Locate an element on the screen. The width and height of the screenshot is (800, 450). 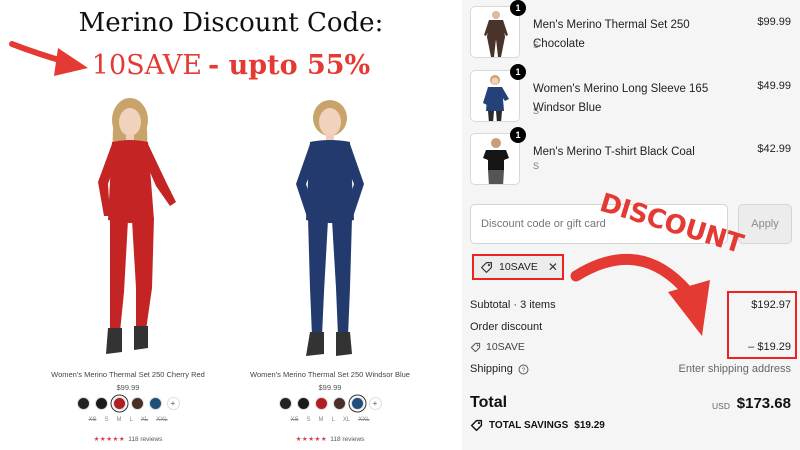
savings-value: $19.29 is located at coordinates (589, 425).